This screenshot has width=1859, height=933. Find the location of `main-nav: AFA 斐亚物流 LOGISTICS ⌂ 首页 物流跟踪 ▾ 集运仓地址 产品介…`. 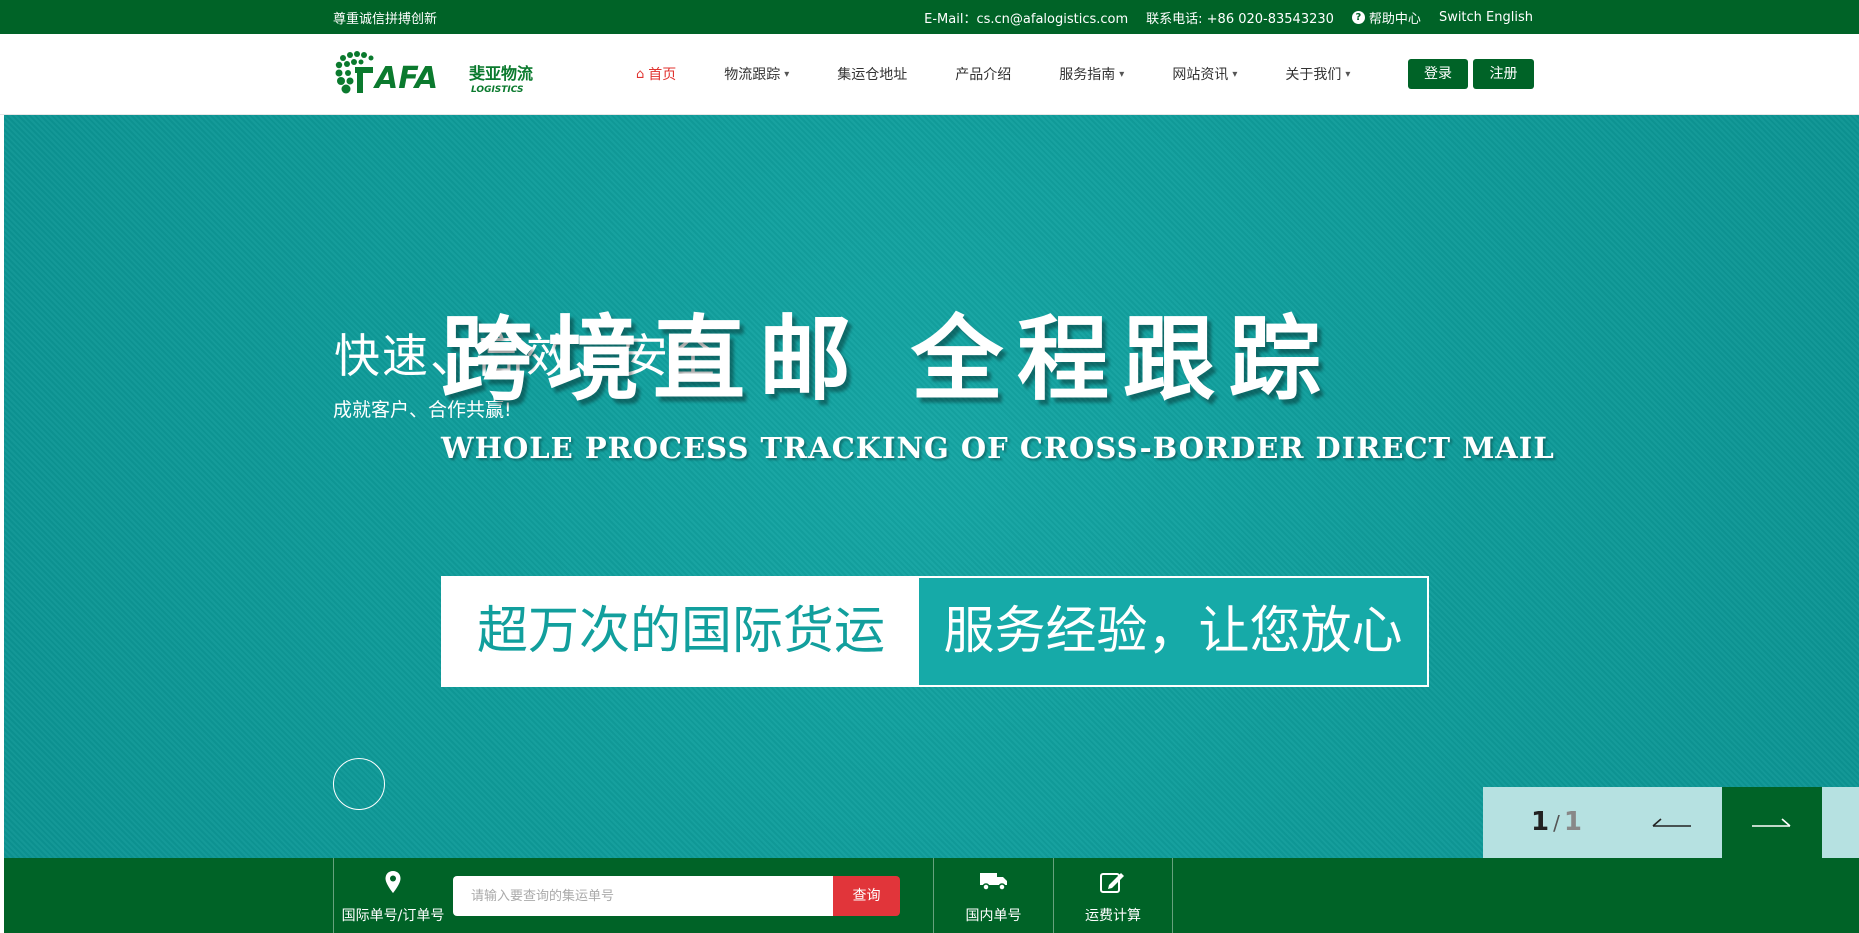

main-nav: AFA 斐亚物流 LOGISTICS ⌂ 首页 物流跟踪 ▾ 集运仓地址 产品介… is located at coordinates (929, 74).